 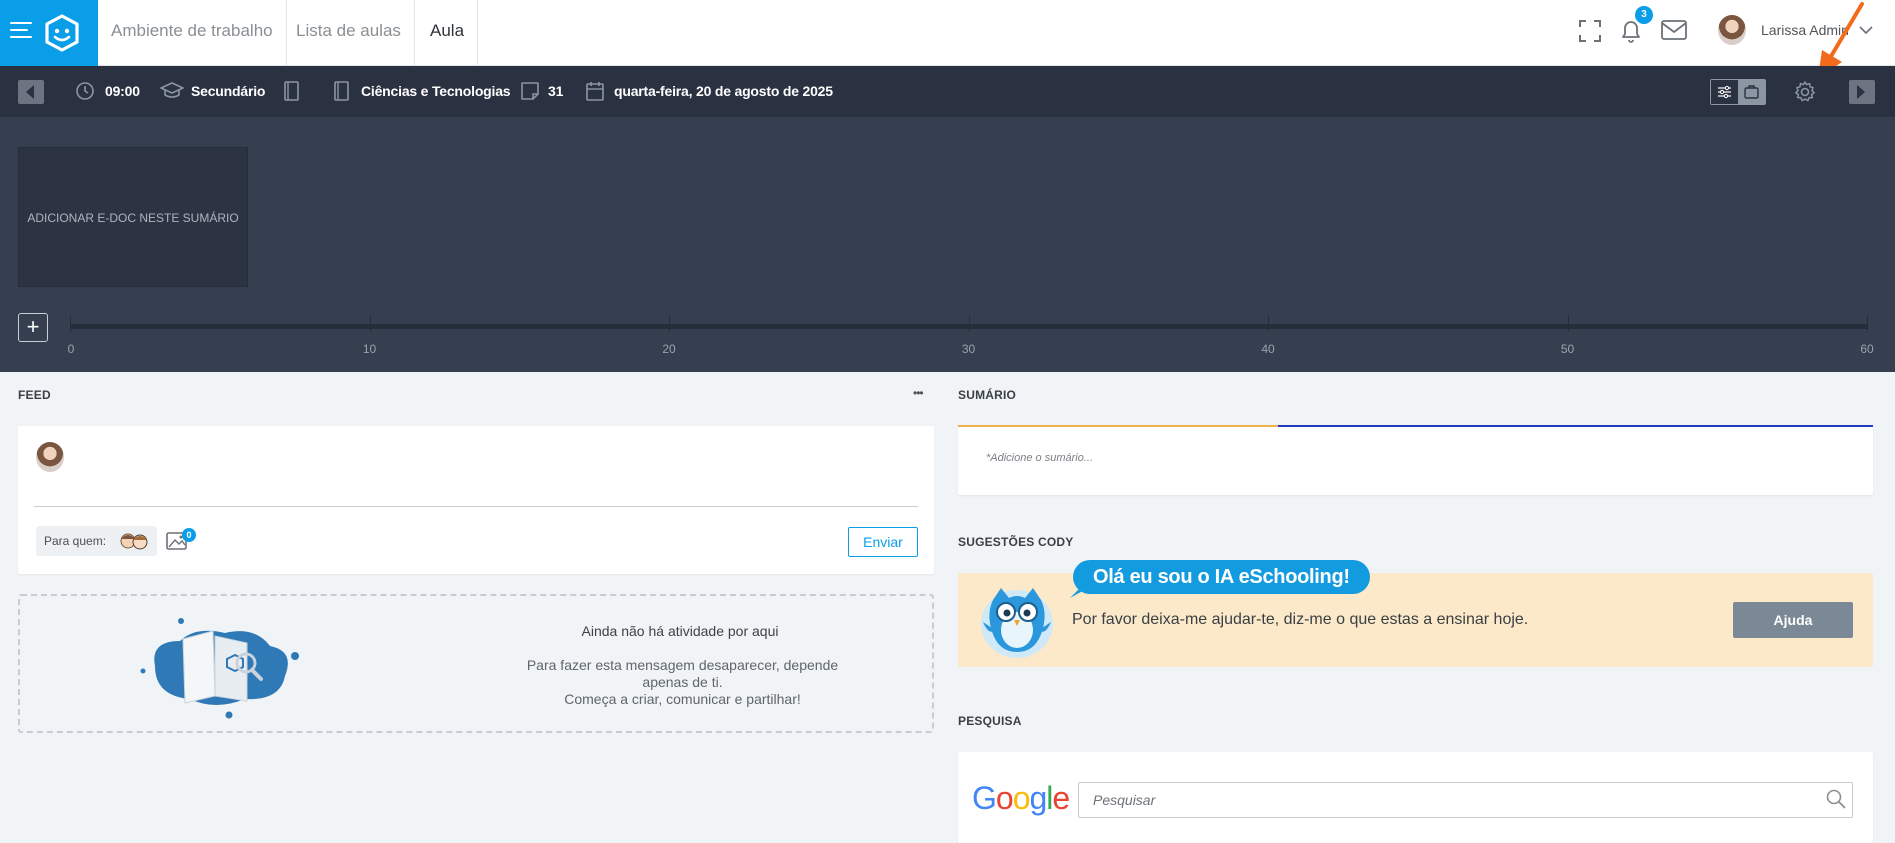 I want to click on timeline-tick-label: 30, so click(x=968, y=349).